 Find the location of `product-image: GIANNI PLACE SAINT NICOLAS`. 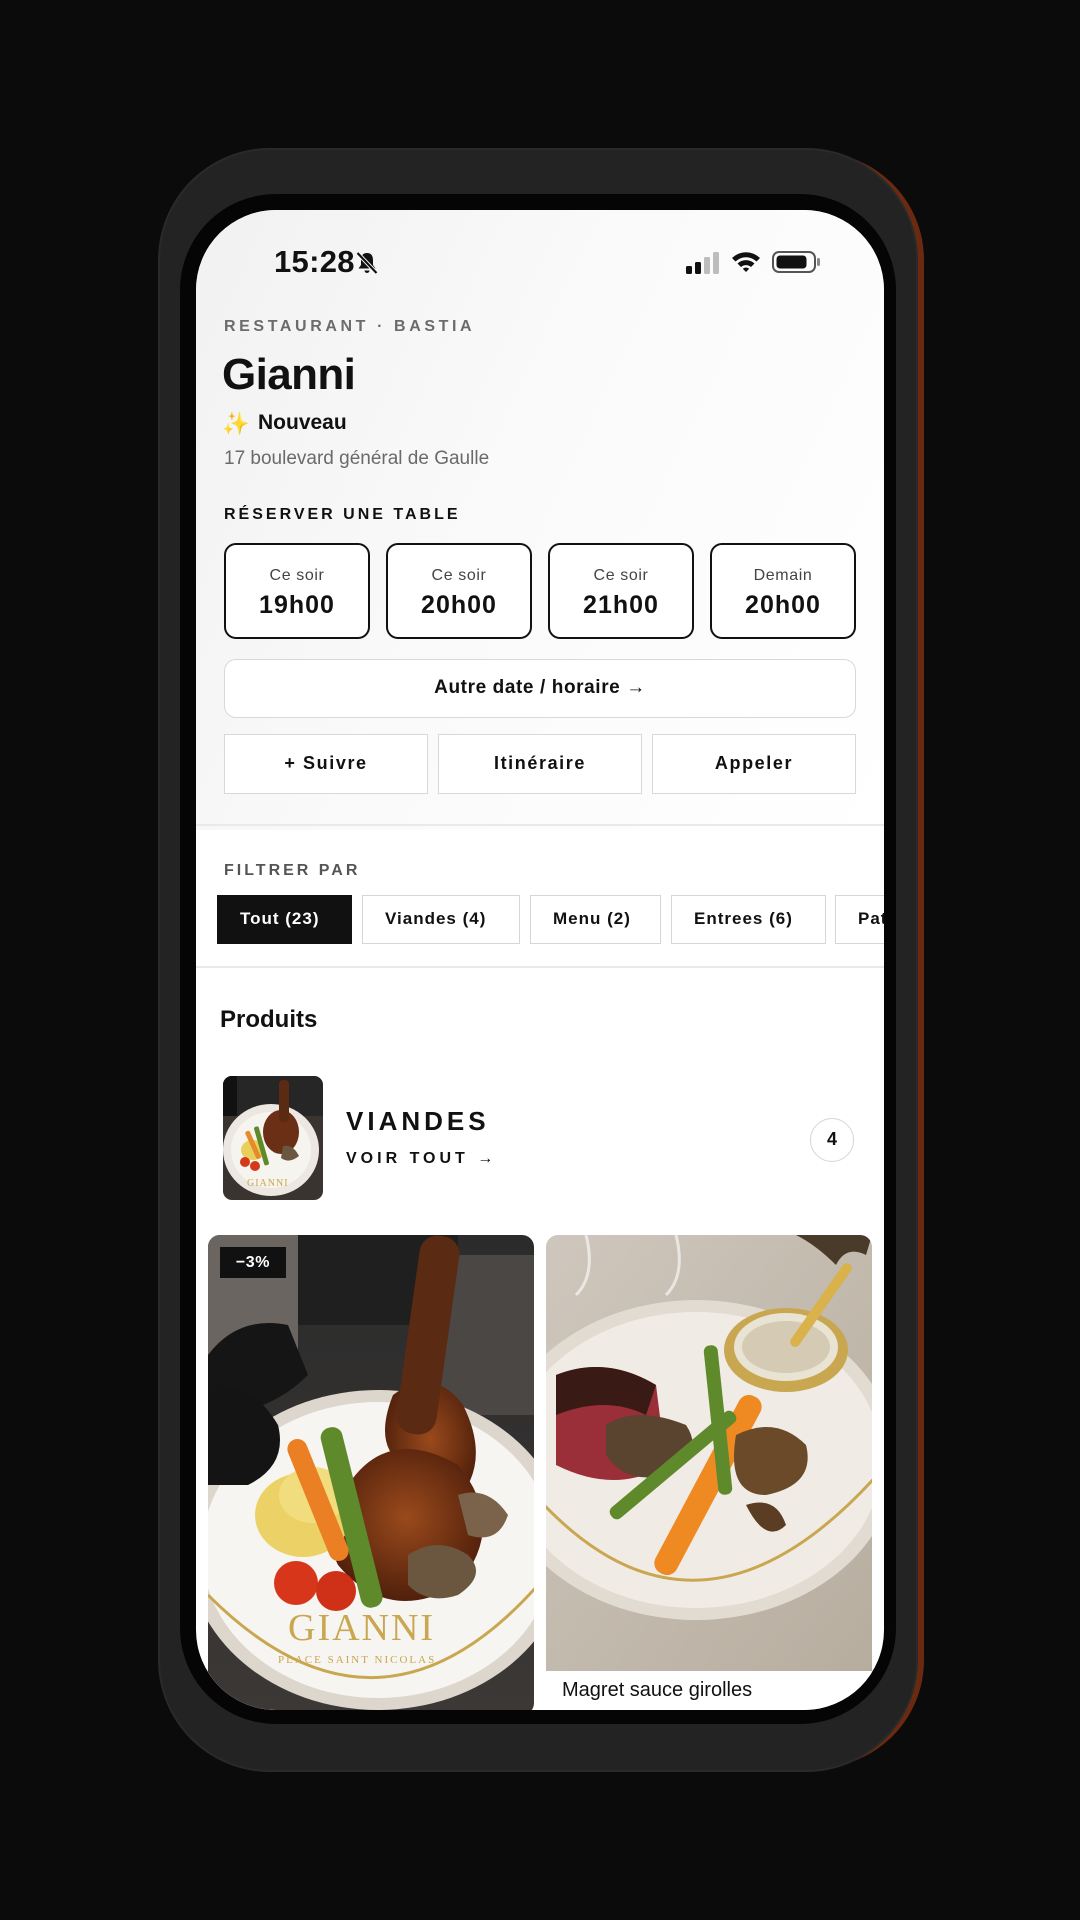

product-image: GIANNI PLACE SAINT NICOLAS is located at coordinates (371, 1472).